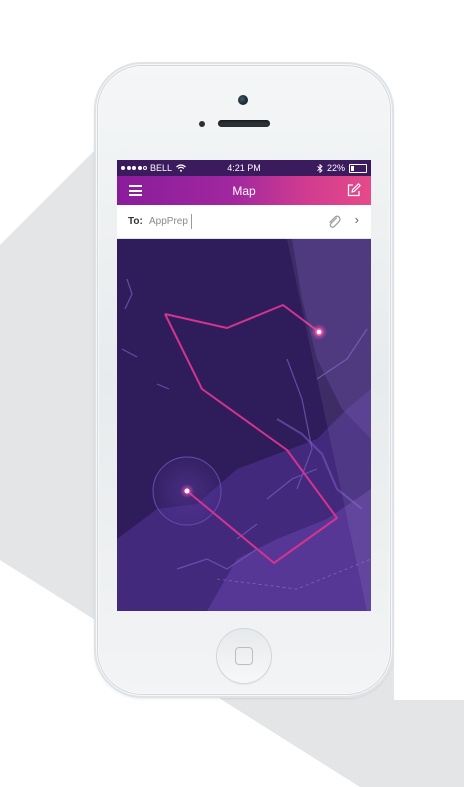  Describe the element at coordinates (244, 168) in the screenshot. I see `status-bar: BELL 4:21 PM 22%` at that location.